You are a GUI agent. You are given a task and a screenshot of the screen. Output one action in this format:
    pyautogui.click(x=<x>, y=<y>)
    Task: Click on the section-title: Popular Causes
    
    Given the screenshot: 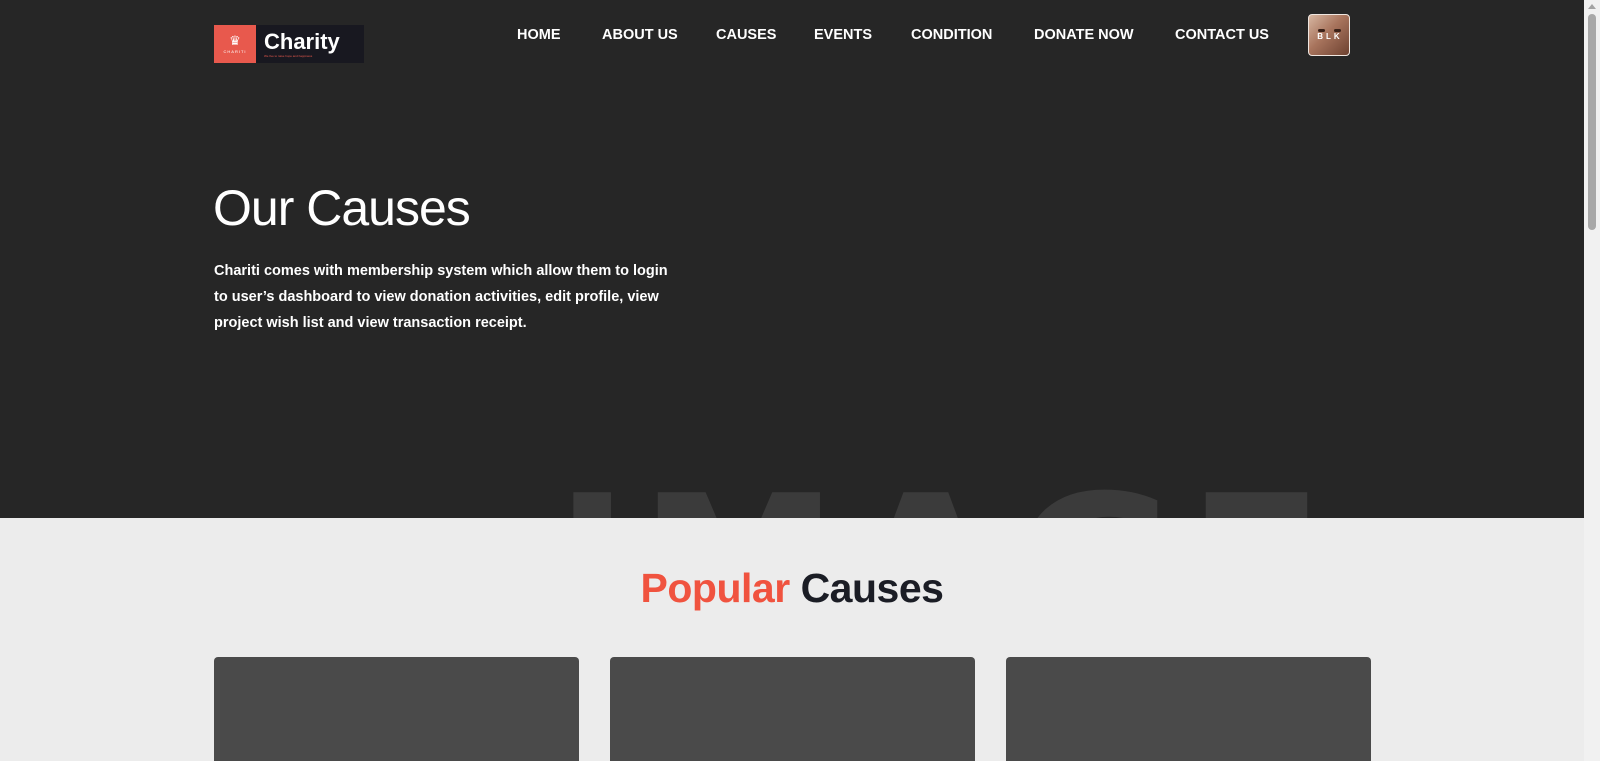 What is the action you would take?
    pyautogui.click(x=792, y=588)
    